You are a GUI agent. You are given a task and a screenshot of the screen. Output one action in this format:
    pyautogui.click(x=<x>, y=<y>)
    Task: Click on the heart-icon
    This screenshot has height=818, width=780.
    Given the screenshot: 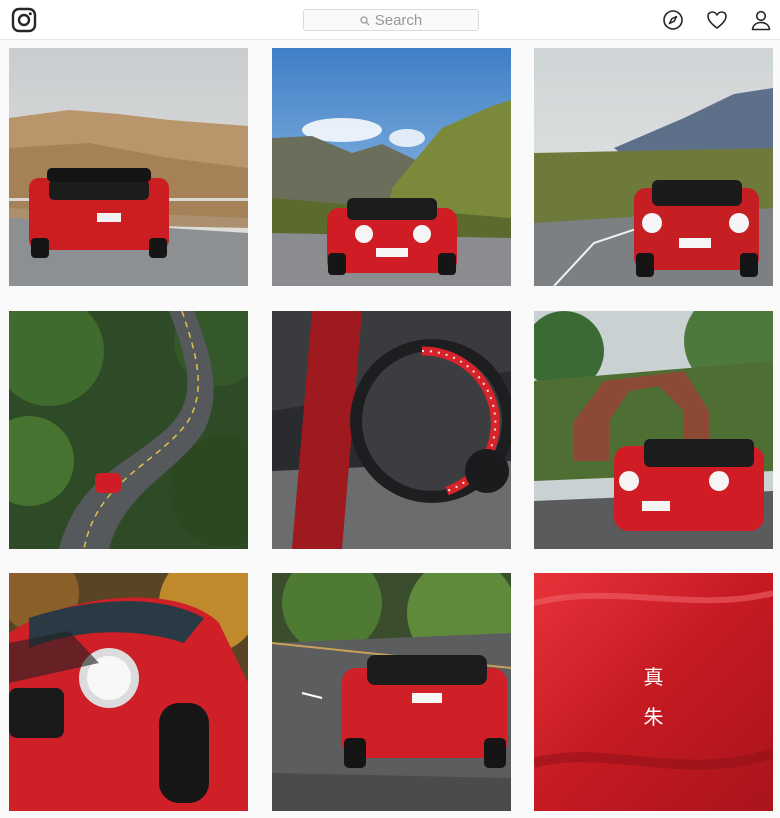 What is the action you would take?
    pyautogui.click(x=717, y=20)
    